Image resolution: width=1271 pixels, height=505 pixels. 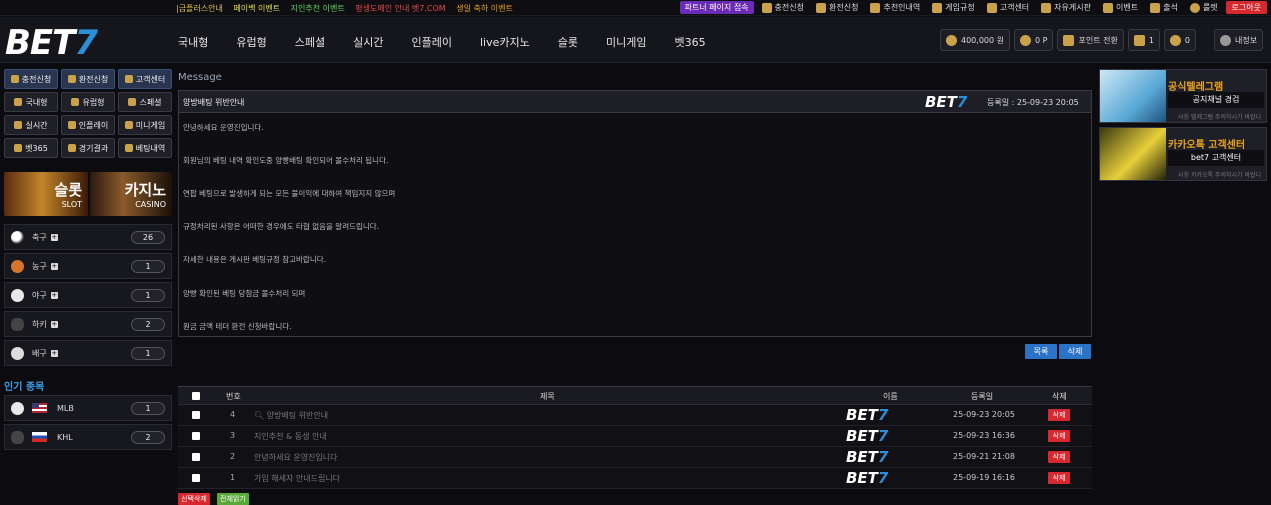 What do you see at coordinates (46, 194) in the screenshot?
I see `slot-banner: 슬롯 SLOT` at bounding box center [46, 194].